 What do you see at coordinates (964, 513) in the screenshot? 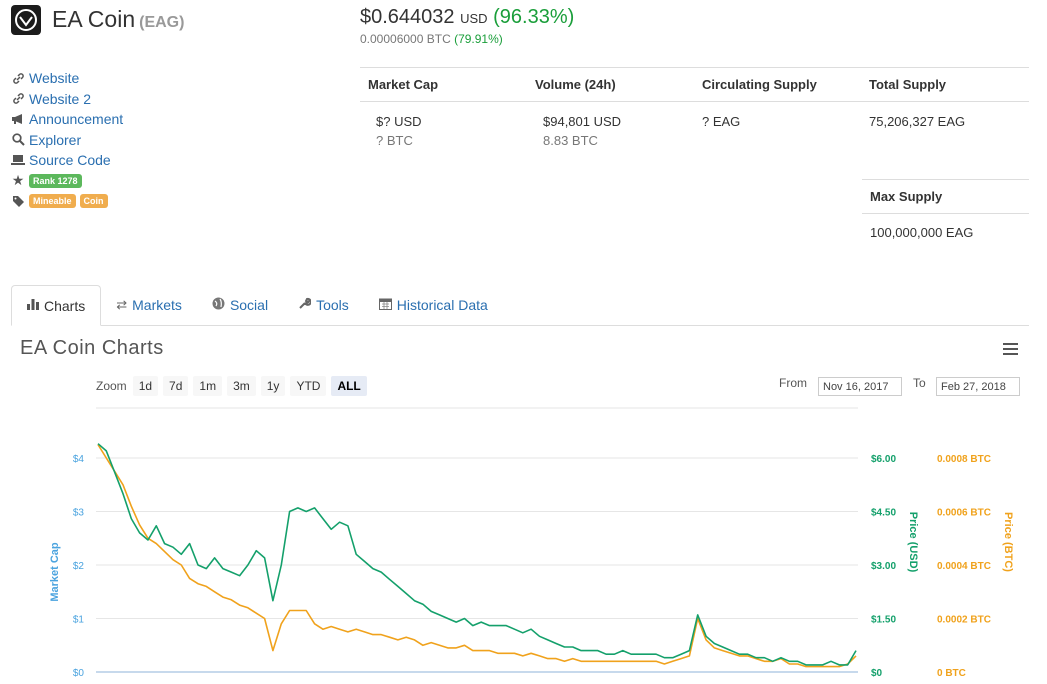
I see `tick-label-price-btc: 0.0006 BTC` at bounding box center [964, 513].